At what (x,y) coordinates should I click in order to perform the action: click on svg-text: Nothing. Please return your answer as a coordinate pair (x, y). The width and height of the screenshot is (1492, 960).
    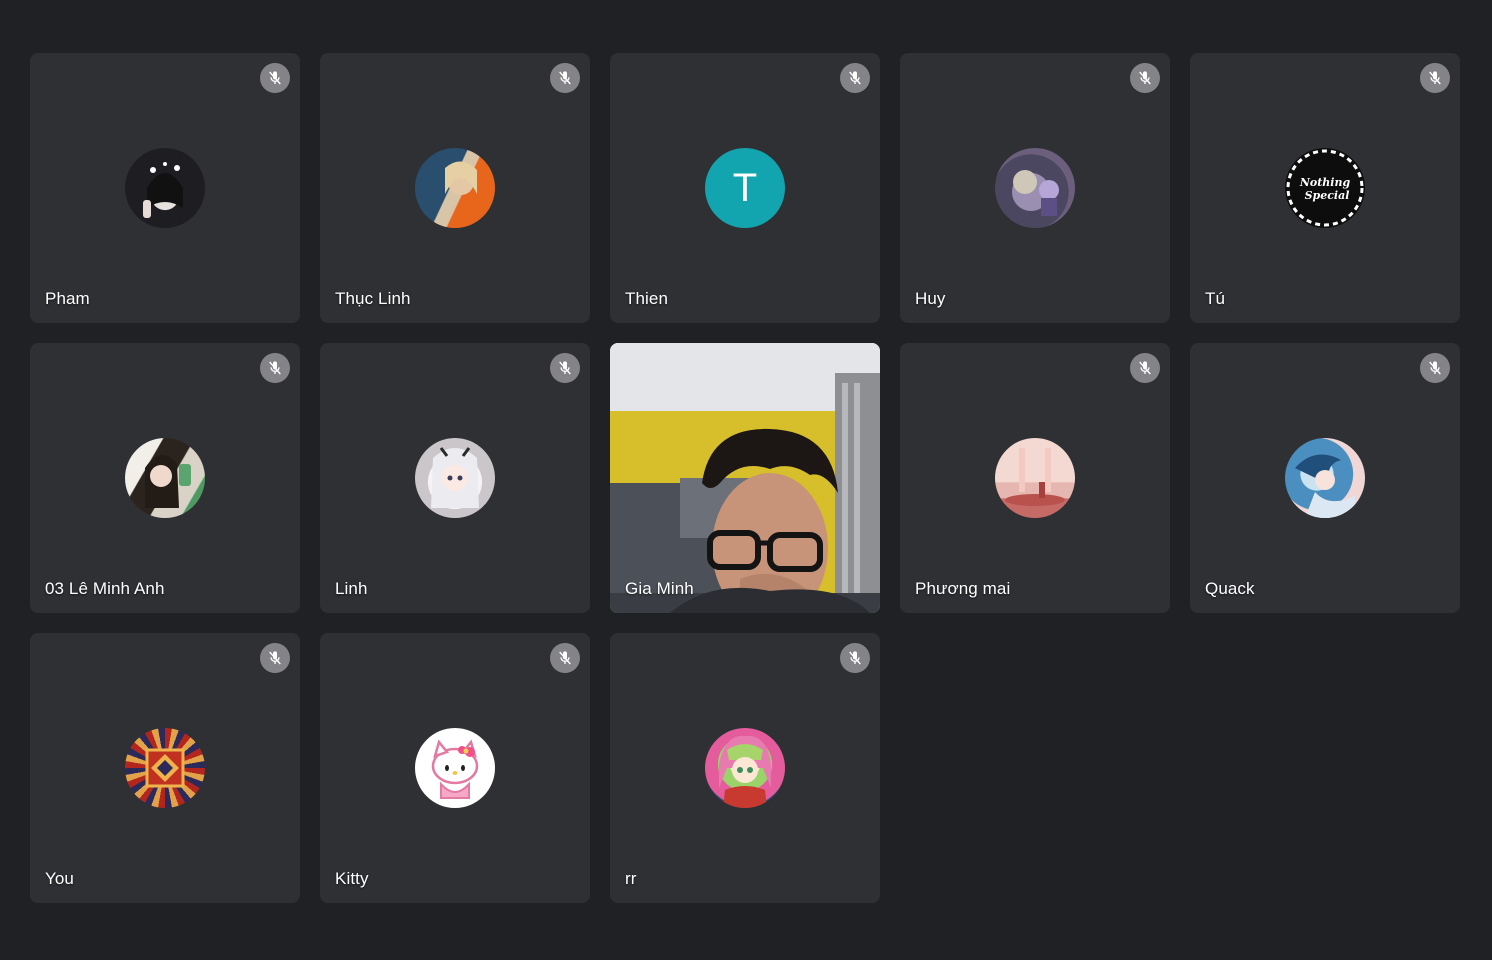
    Looking at the image, I should click on (1325, 182).